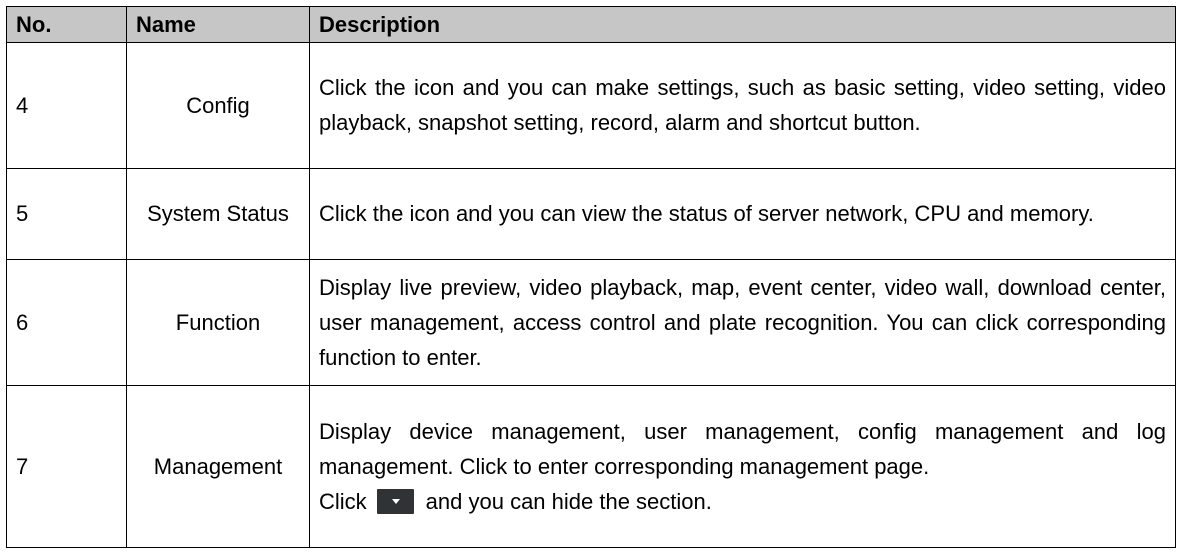 Image resolution: width=1182 pixels, height=553 pixels. I want to click on row-number: 5, so click(66, 213).